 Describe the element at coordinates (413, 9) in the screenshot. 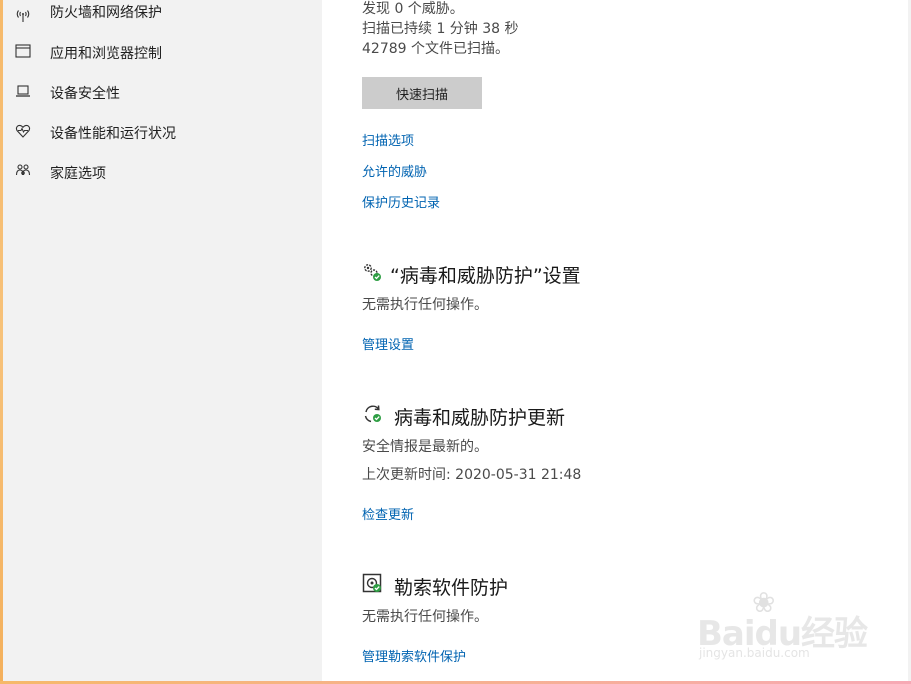

I see `scan-threats-text: 发现 0 个威胁。` at that location.